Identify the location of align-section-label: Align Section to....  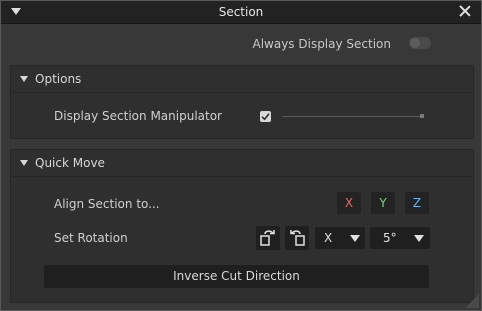
(107, 204).